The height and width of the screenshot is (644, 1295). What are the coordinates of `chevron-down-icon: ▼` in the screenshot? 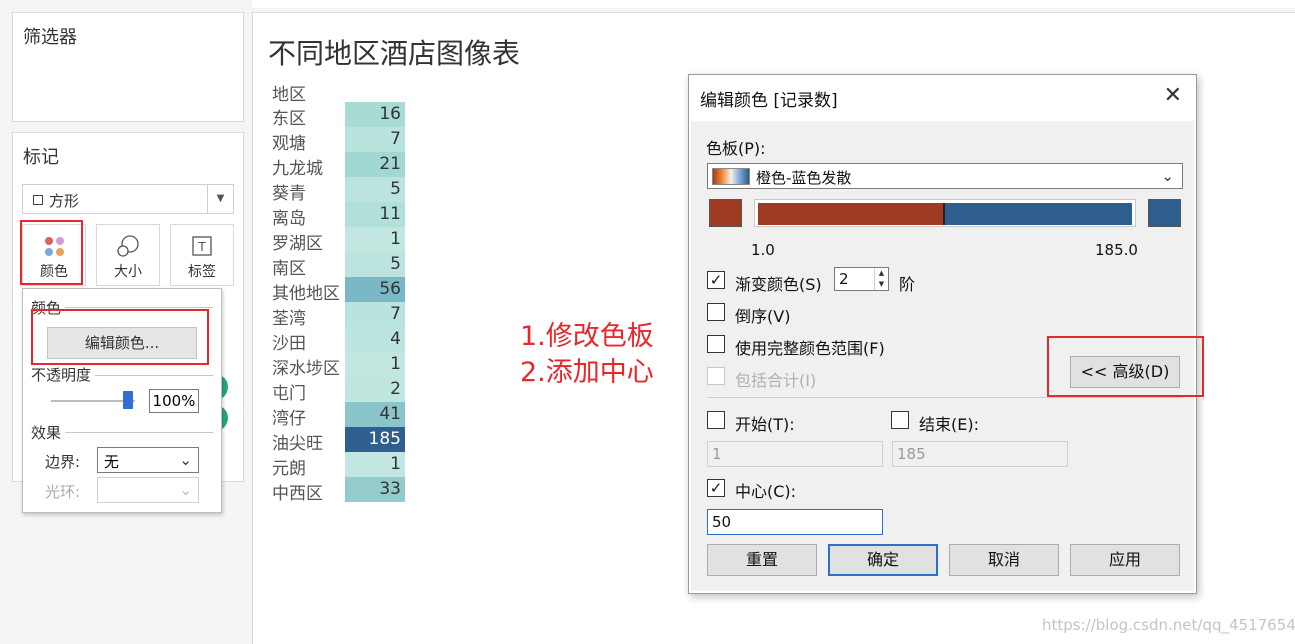 It's located at (220, 199).